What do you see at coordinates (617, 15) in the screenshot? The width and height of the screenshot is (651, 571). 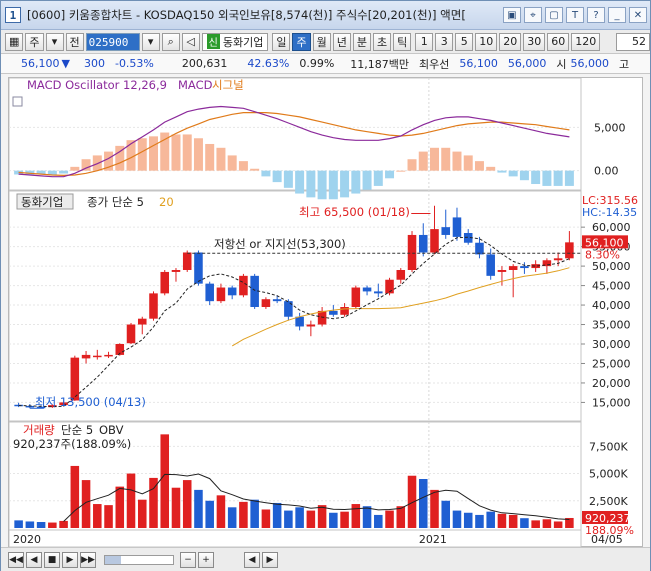 I see `minimize-icon: _` at bounding box center [617, 15].